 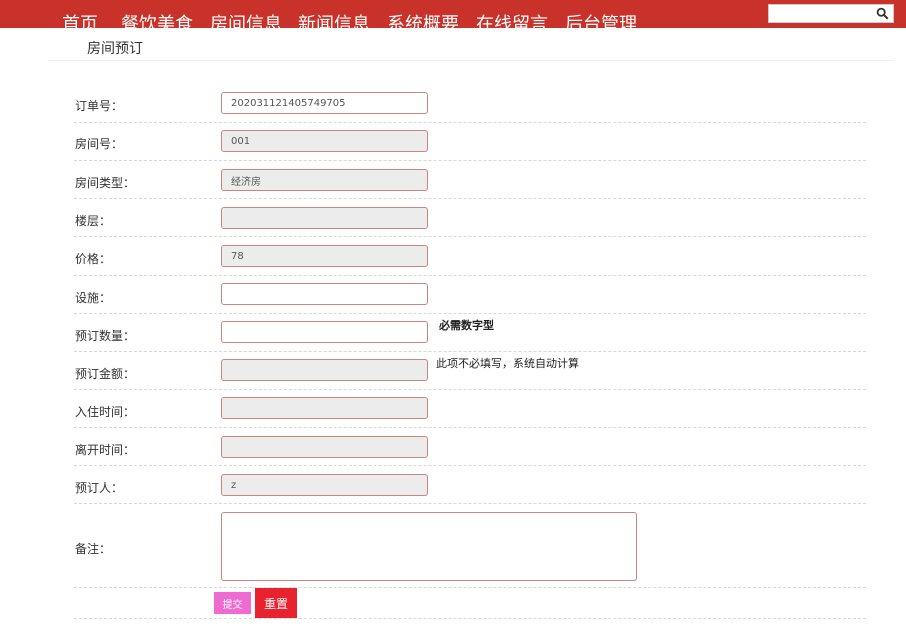 What do you see at coordinates (276, 603) in the screenshot?
I see `reset-button: 重置` at bounding box center [276, 603].